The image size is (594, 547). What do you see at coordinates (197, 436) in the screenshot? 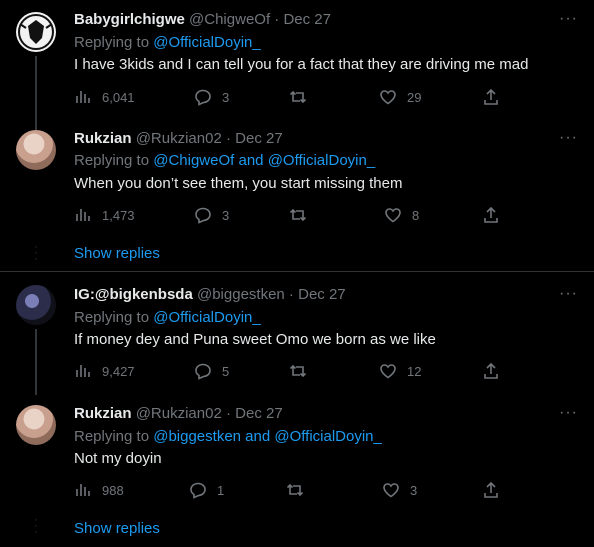
I see `mention-link: @biggestken` at bounding box center [197, 436].